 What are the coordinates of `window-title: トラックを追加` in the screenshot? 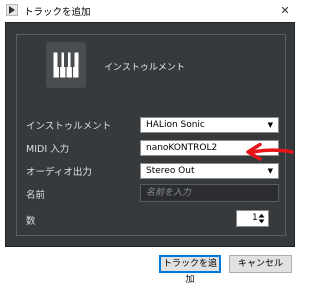 It's located at (57, 12).